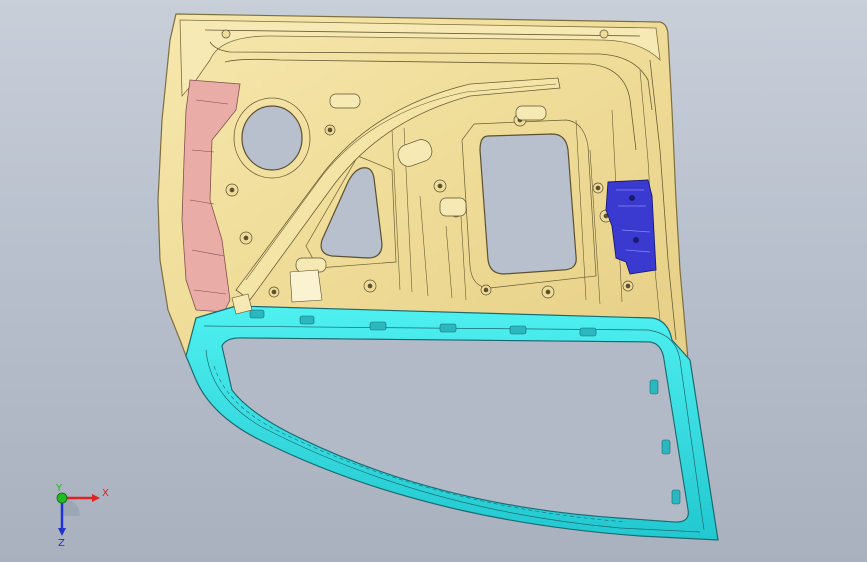 The image size is (867, 562). I want to click on x-axis-label: X, so click(105, 493).